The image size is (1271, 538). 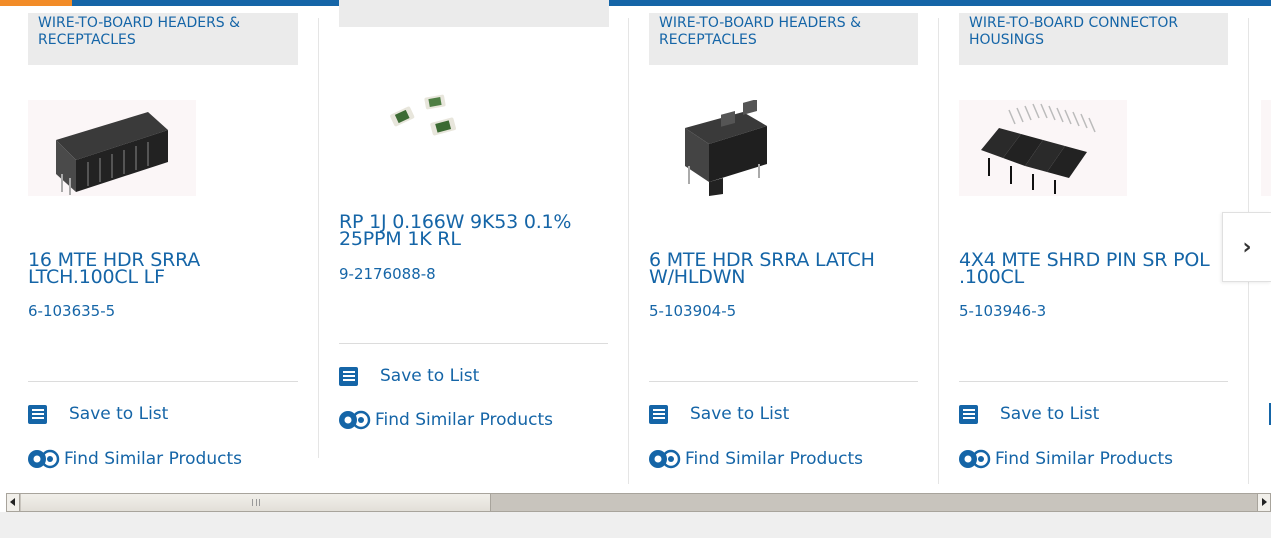 I want to click on latch-header-connector-icon, so click(x=726, y=147).